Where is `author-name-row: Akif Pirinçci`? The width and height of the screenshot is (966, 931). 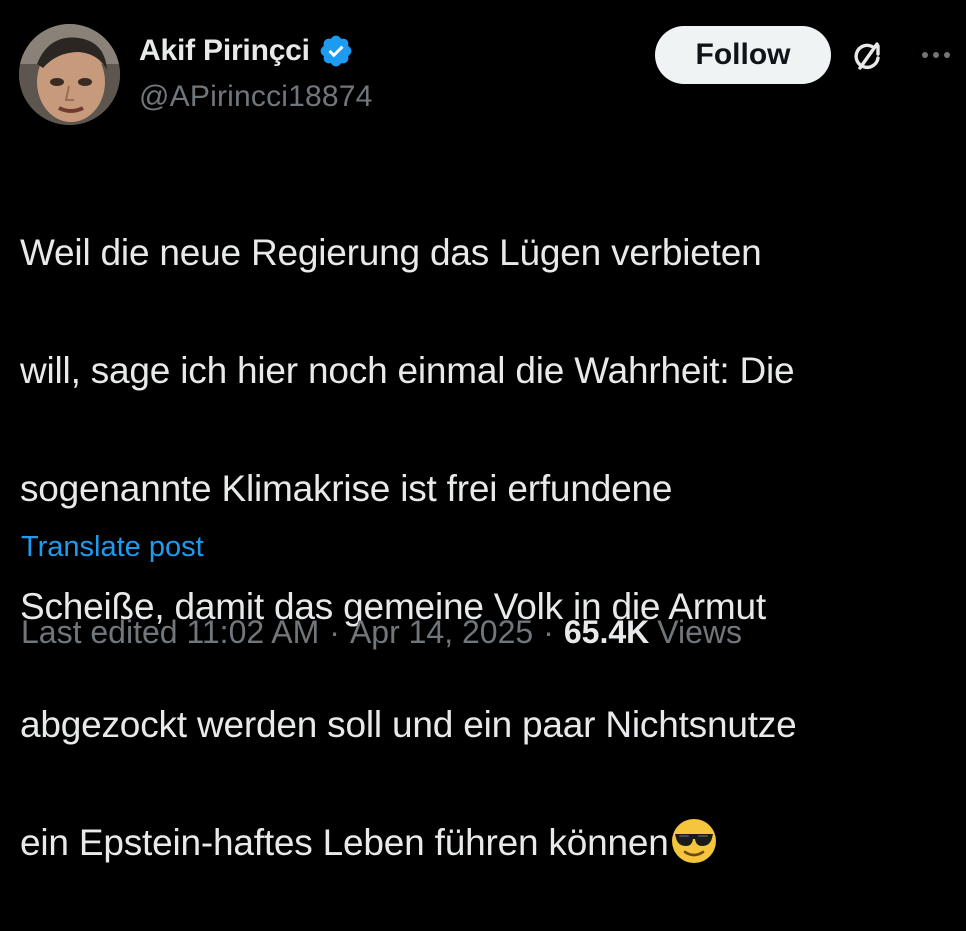
author-name-row: Akif Pirinçci is located at coordinates (246, 51).